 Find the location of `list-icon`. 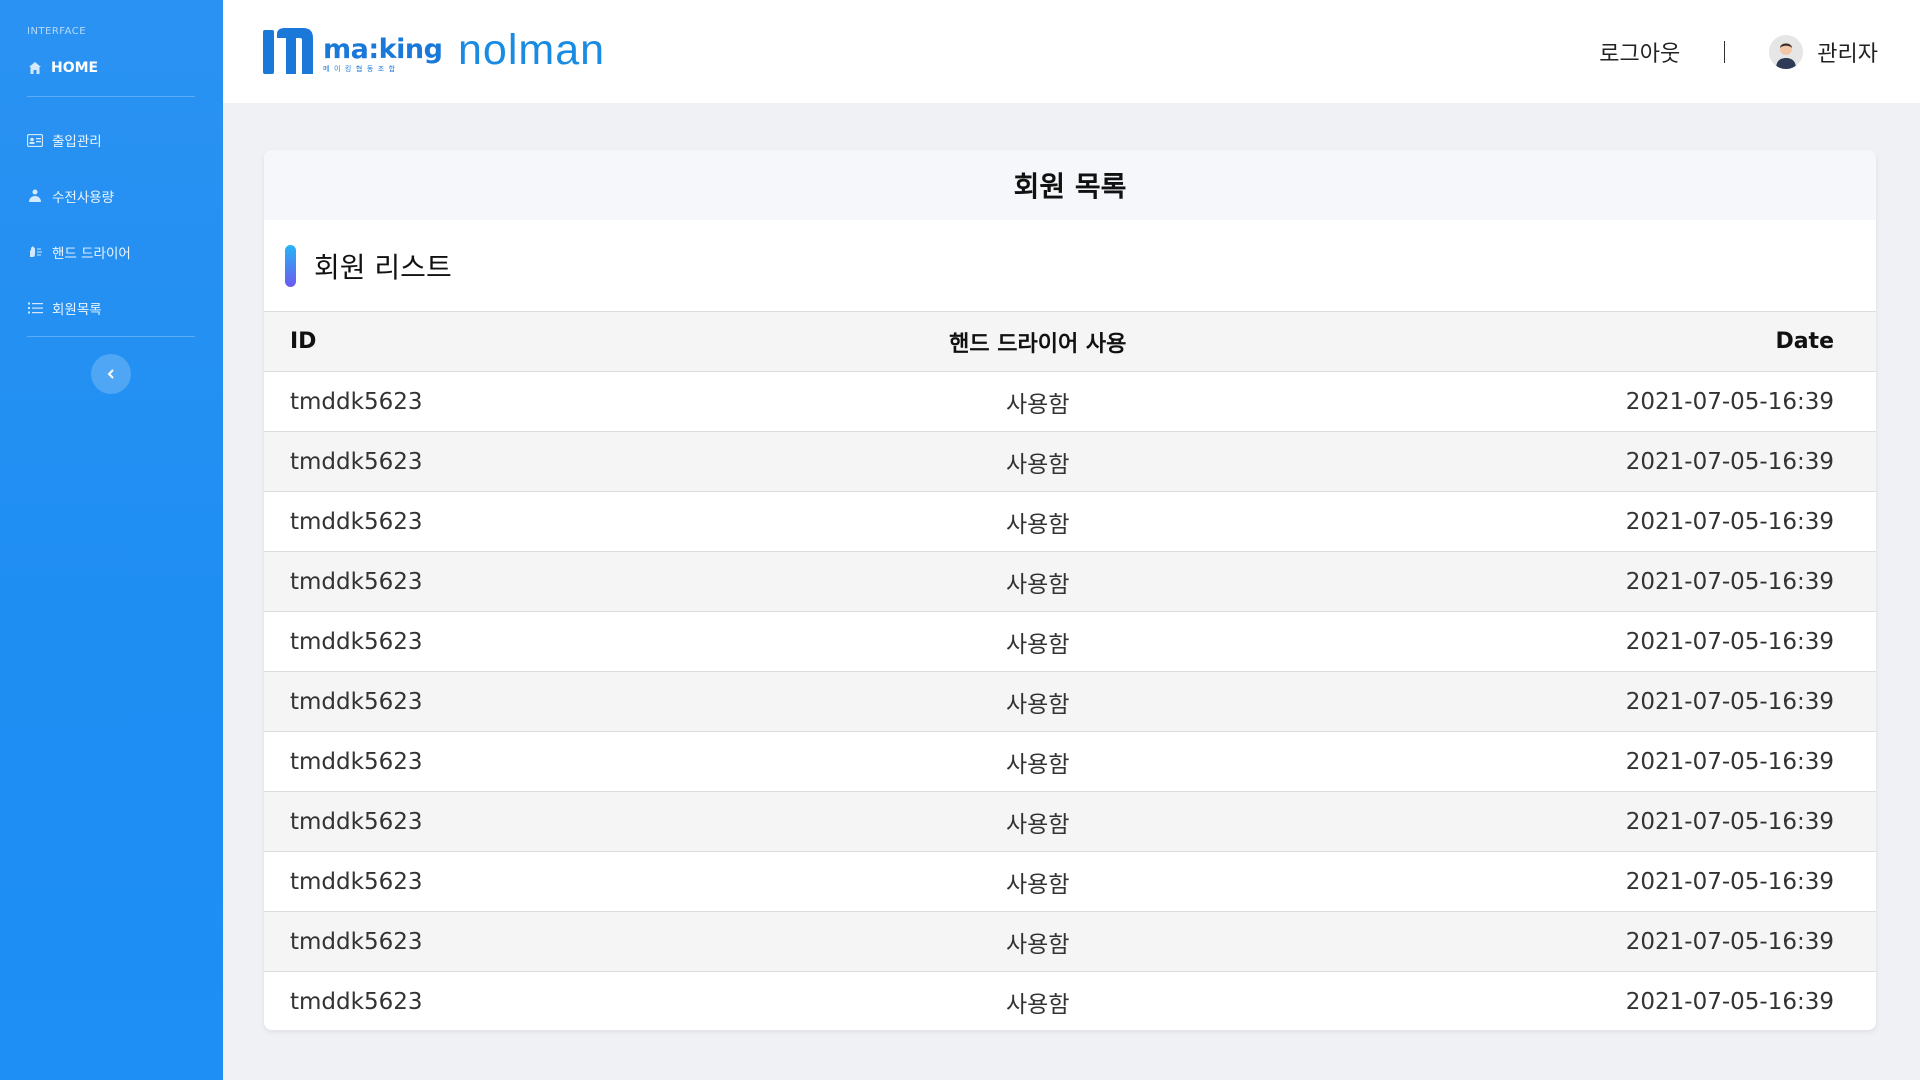

list-icon is located at coordinates (35, 308).